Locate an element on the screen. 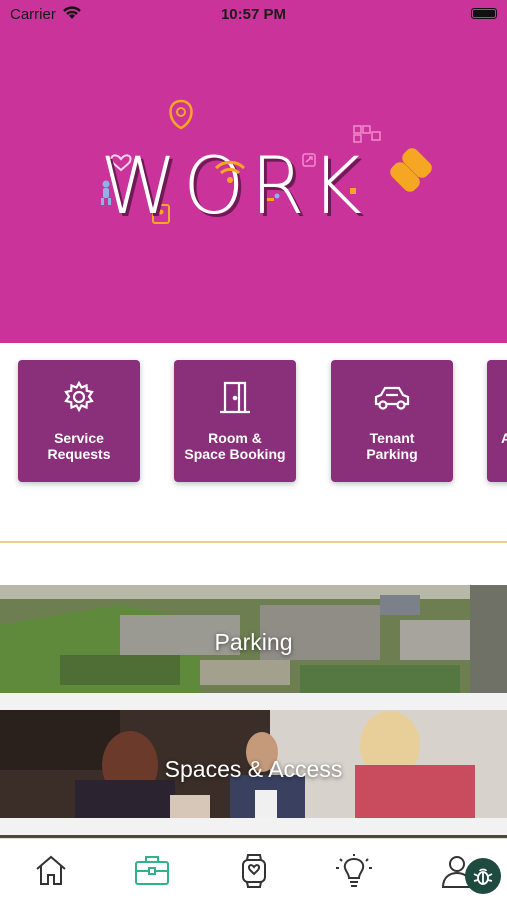 The width and height of the screenshot is (507, 901). cars-icon is located at coordinates (411, 170).